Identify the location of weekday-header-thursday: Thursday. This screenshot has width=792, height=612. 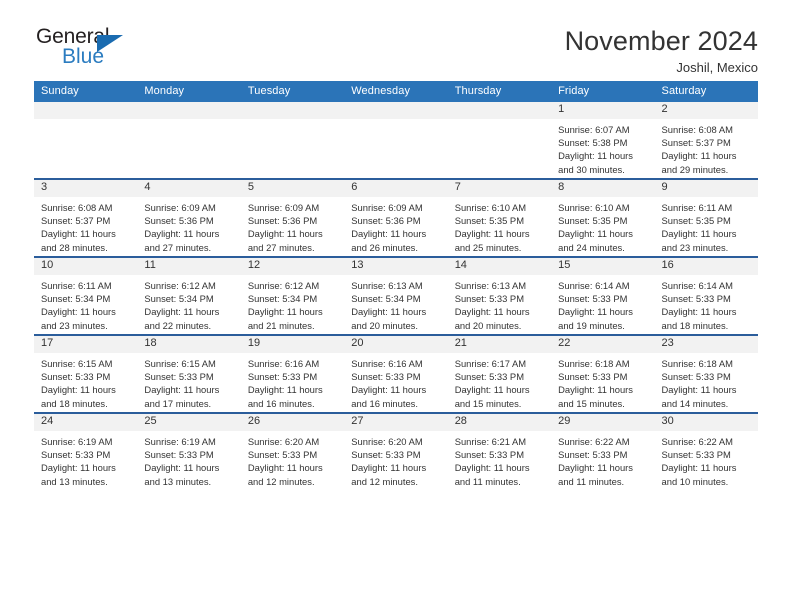
(499, 91).